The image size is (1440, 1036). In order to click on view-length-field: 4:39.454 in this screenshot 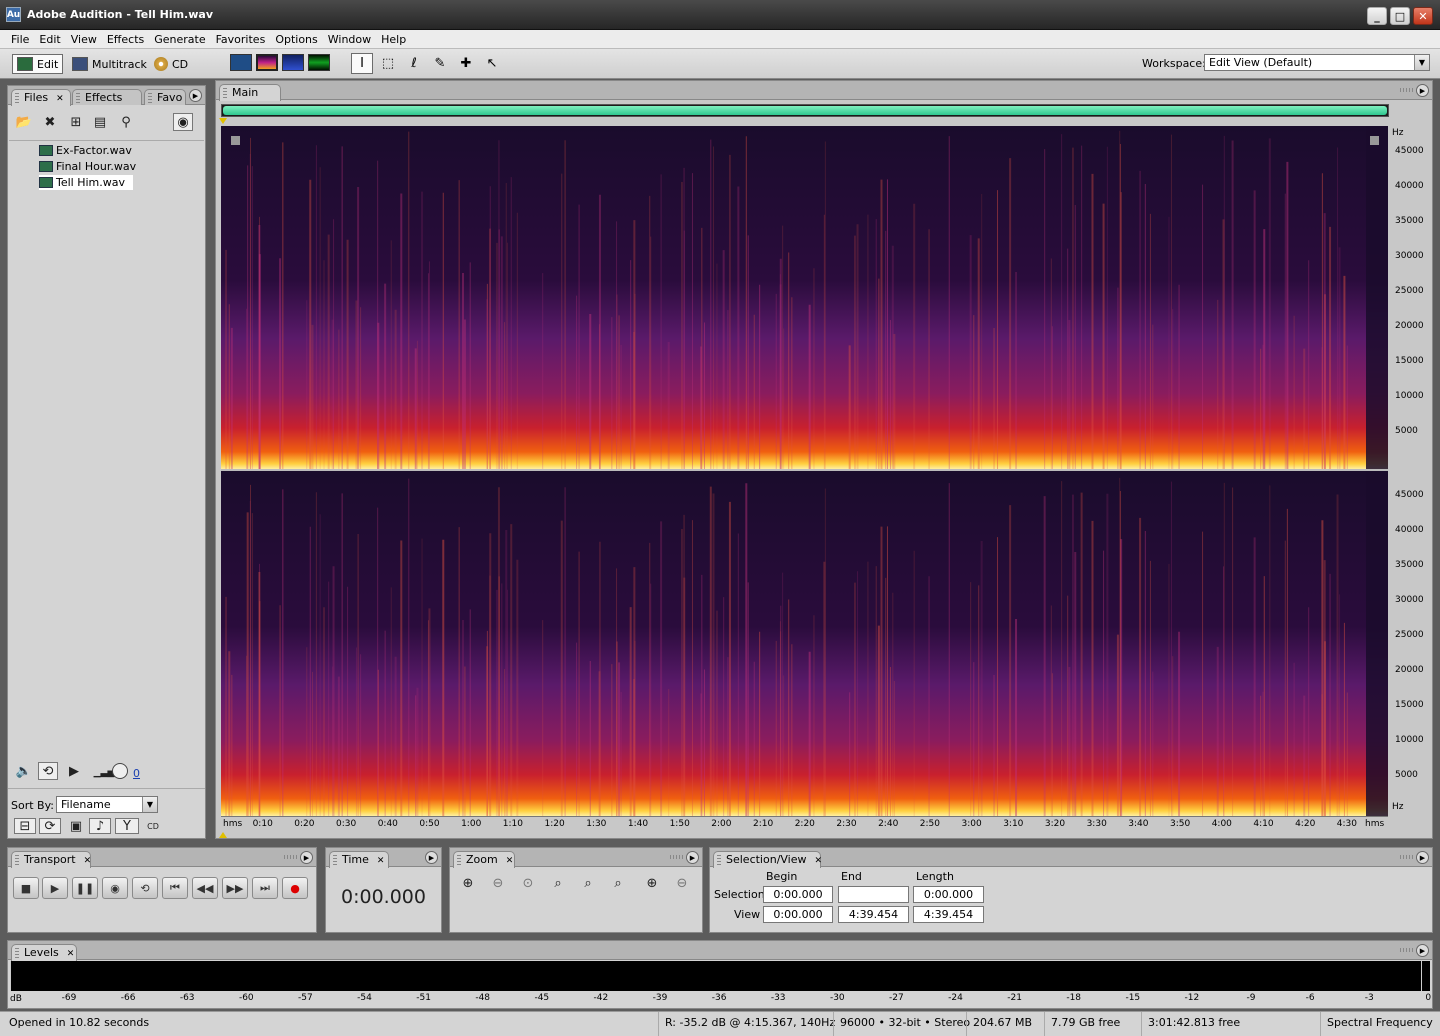, I will do `click(948, 914)`.